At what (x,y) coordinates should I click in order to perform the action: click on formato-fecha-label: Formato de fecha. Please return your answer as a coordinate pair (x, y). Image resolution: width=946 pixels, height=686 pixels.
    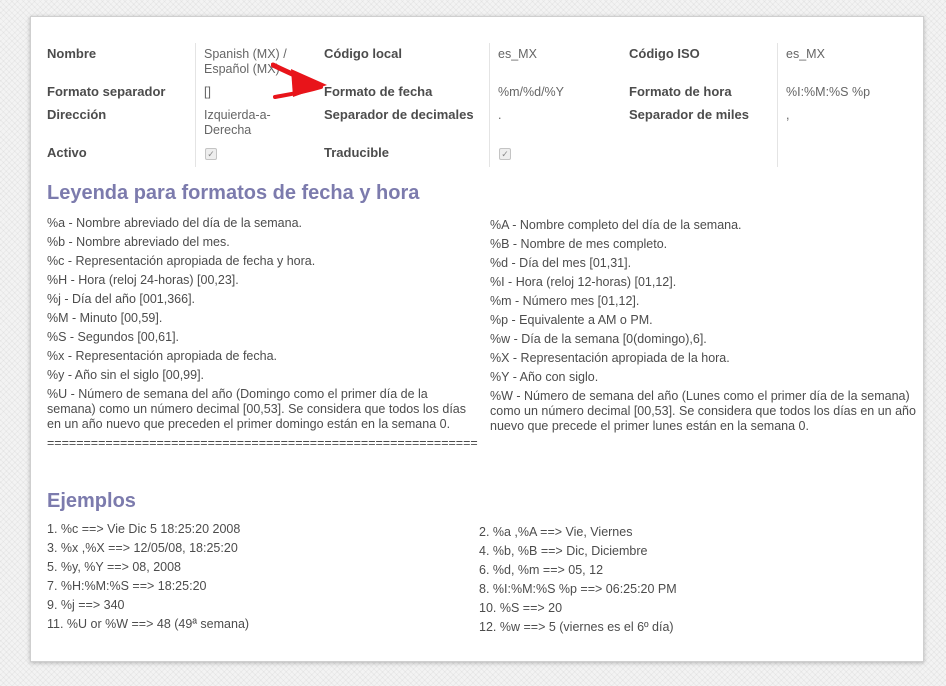
    Looking at the image, I should click on (378, 91).